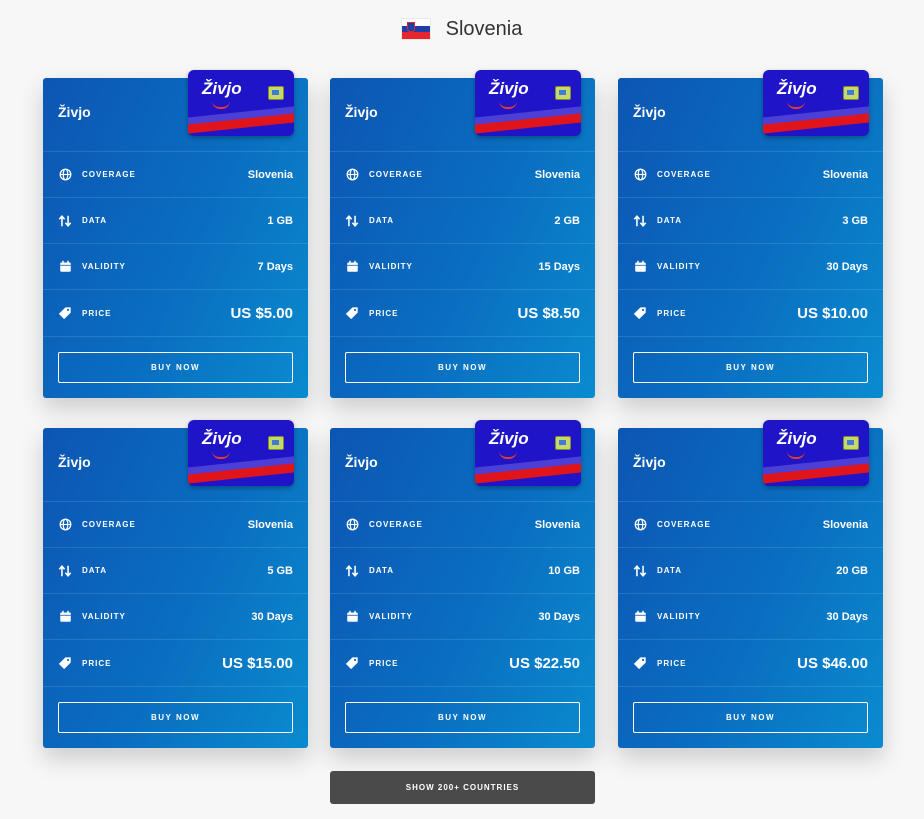 The height and width of the screenshot is (819, 924). What do you see at coordinates (855, 220) in the screenshot?
I see `data-value: 3 GB` at bounding box center [855, 220].